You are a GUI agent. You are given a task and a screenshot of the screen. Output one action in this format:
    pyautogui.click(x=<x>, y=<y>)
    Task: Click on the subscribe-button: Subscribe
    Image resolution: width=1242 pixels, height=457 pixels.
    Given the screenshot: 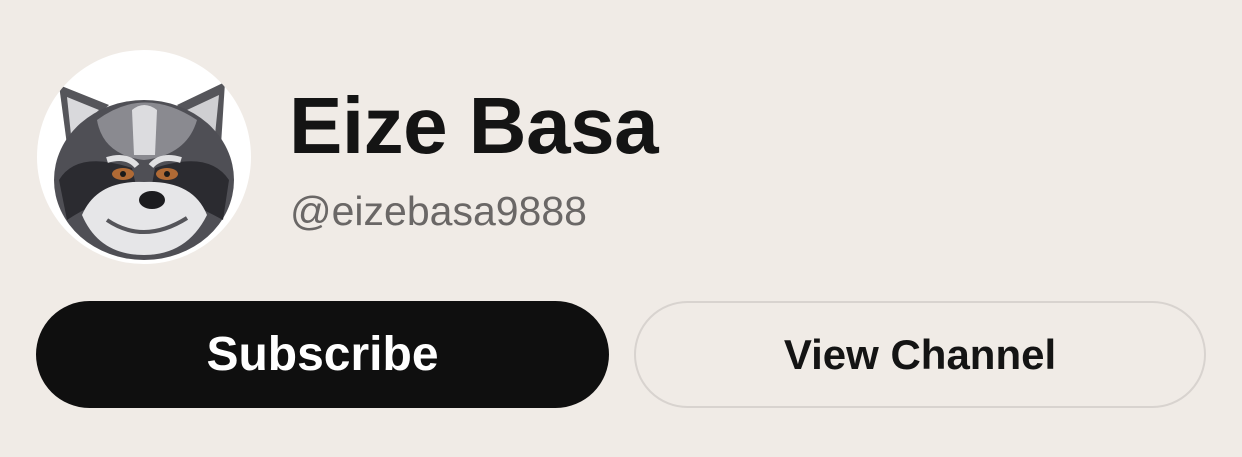 What is the action you would take?
    pyautogui.click(x=322, y=354)
    